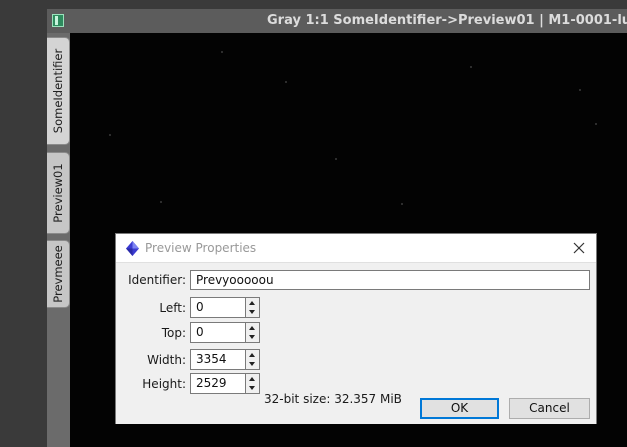 The width and height of the screenshot is (627, 447). What do you see at coordinates (201, 248) in the screenshot?
I see `dialog-title: Preview Properties` at bounding box center [201, 248].